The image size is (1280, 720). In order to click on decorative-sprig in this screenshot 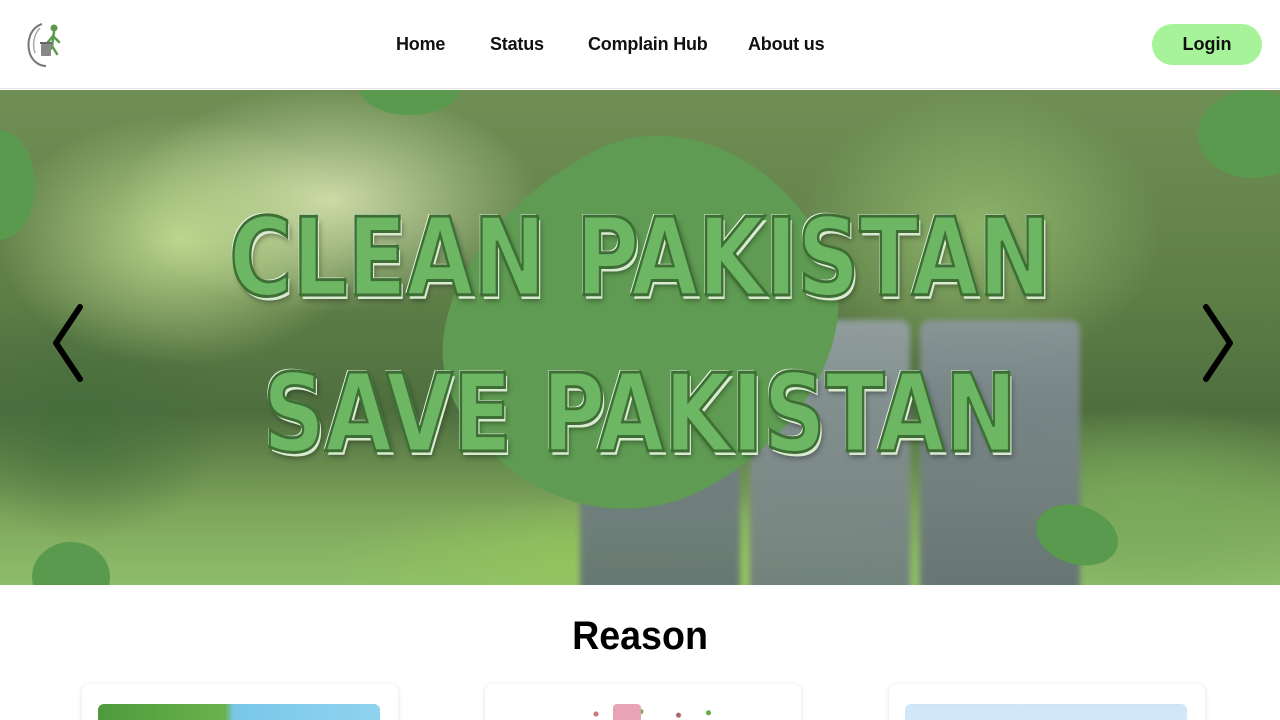, I will do `click(656, 714)`.